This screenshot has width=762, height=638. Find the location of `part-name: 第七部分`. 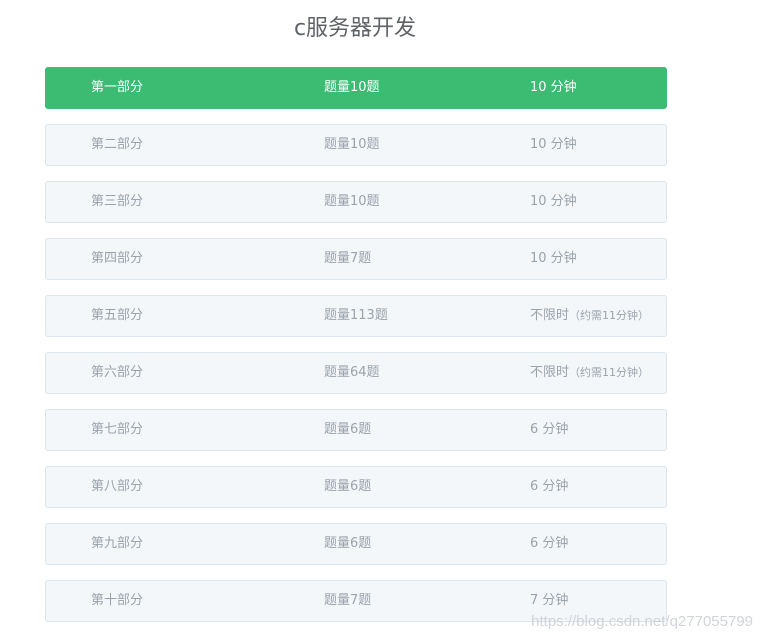

part-name: 第七部分 is located at coordinates (117, 429).